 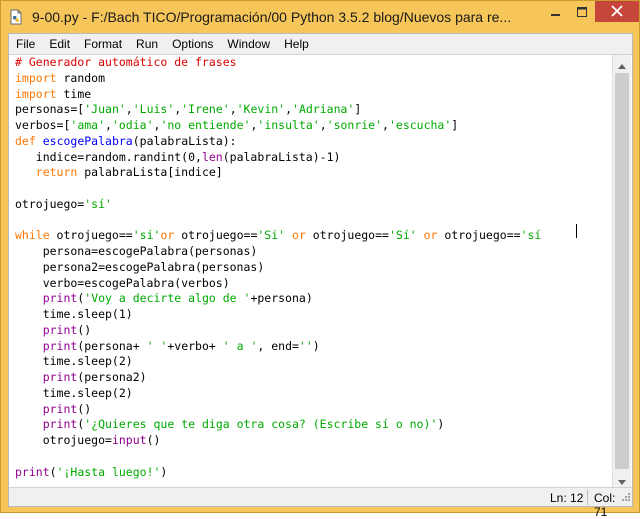 What do you see at coordinates (50, 109) in the screenshot?
I see `code-token-plain: personas=[` at bounding box center [50, 109].